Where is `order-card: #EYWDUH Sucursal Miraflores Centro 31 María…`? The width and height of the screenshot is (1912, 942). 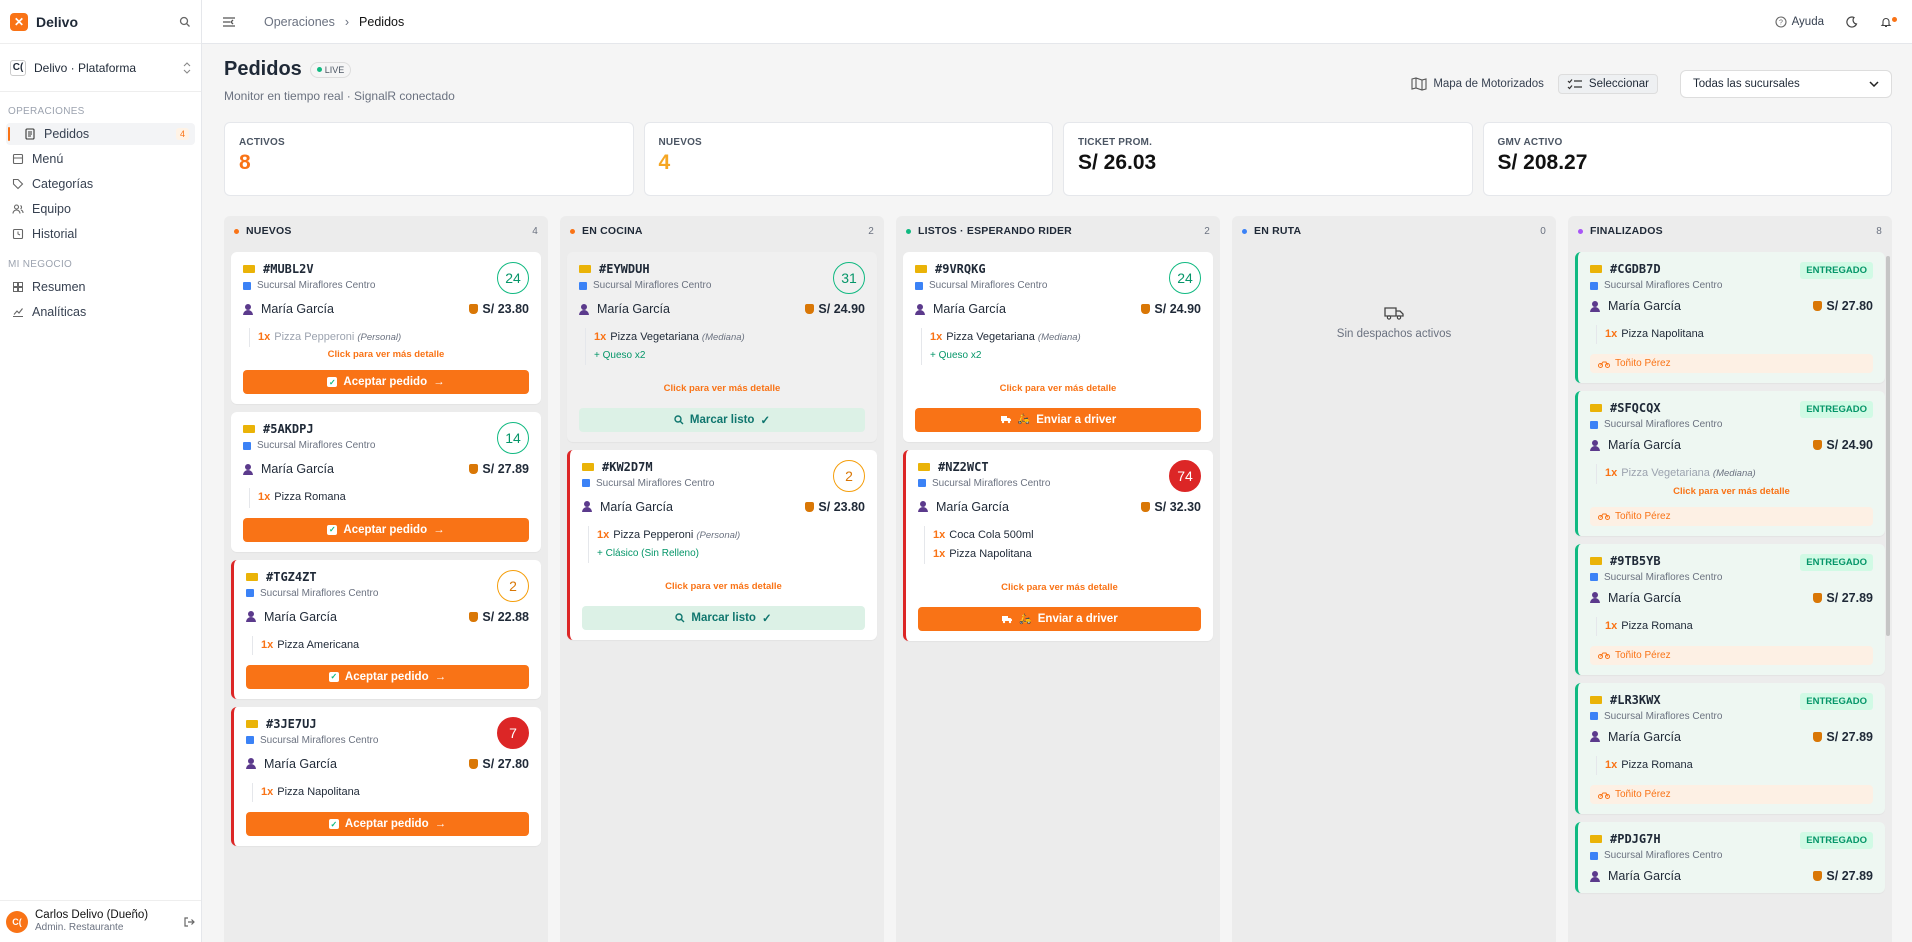 order-card: #EYWDUH Sucursal Miraflores Centro 31 María… is located at coordinates (722, 347).